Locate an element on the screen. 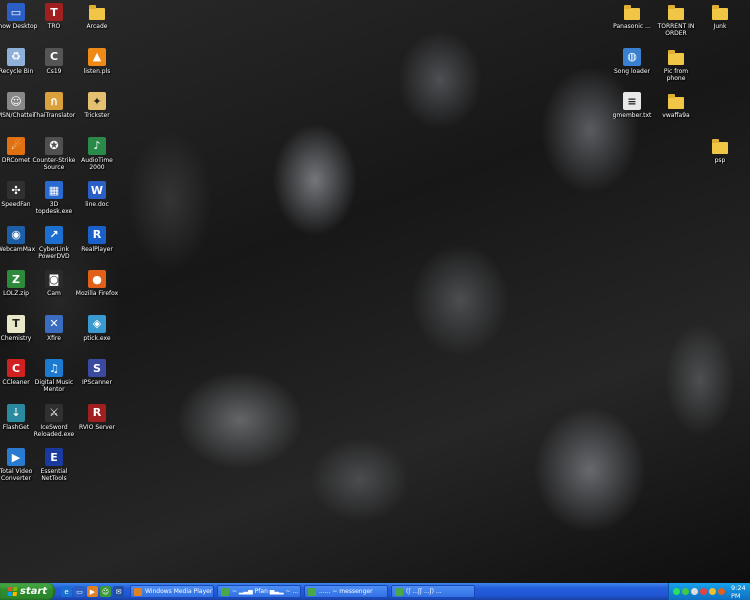  taskbar-button-label: Windows Media Player is located at coordinates (179, 591).